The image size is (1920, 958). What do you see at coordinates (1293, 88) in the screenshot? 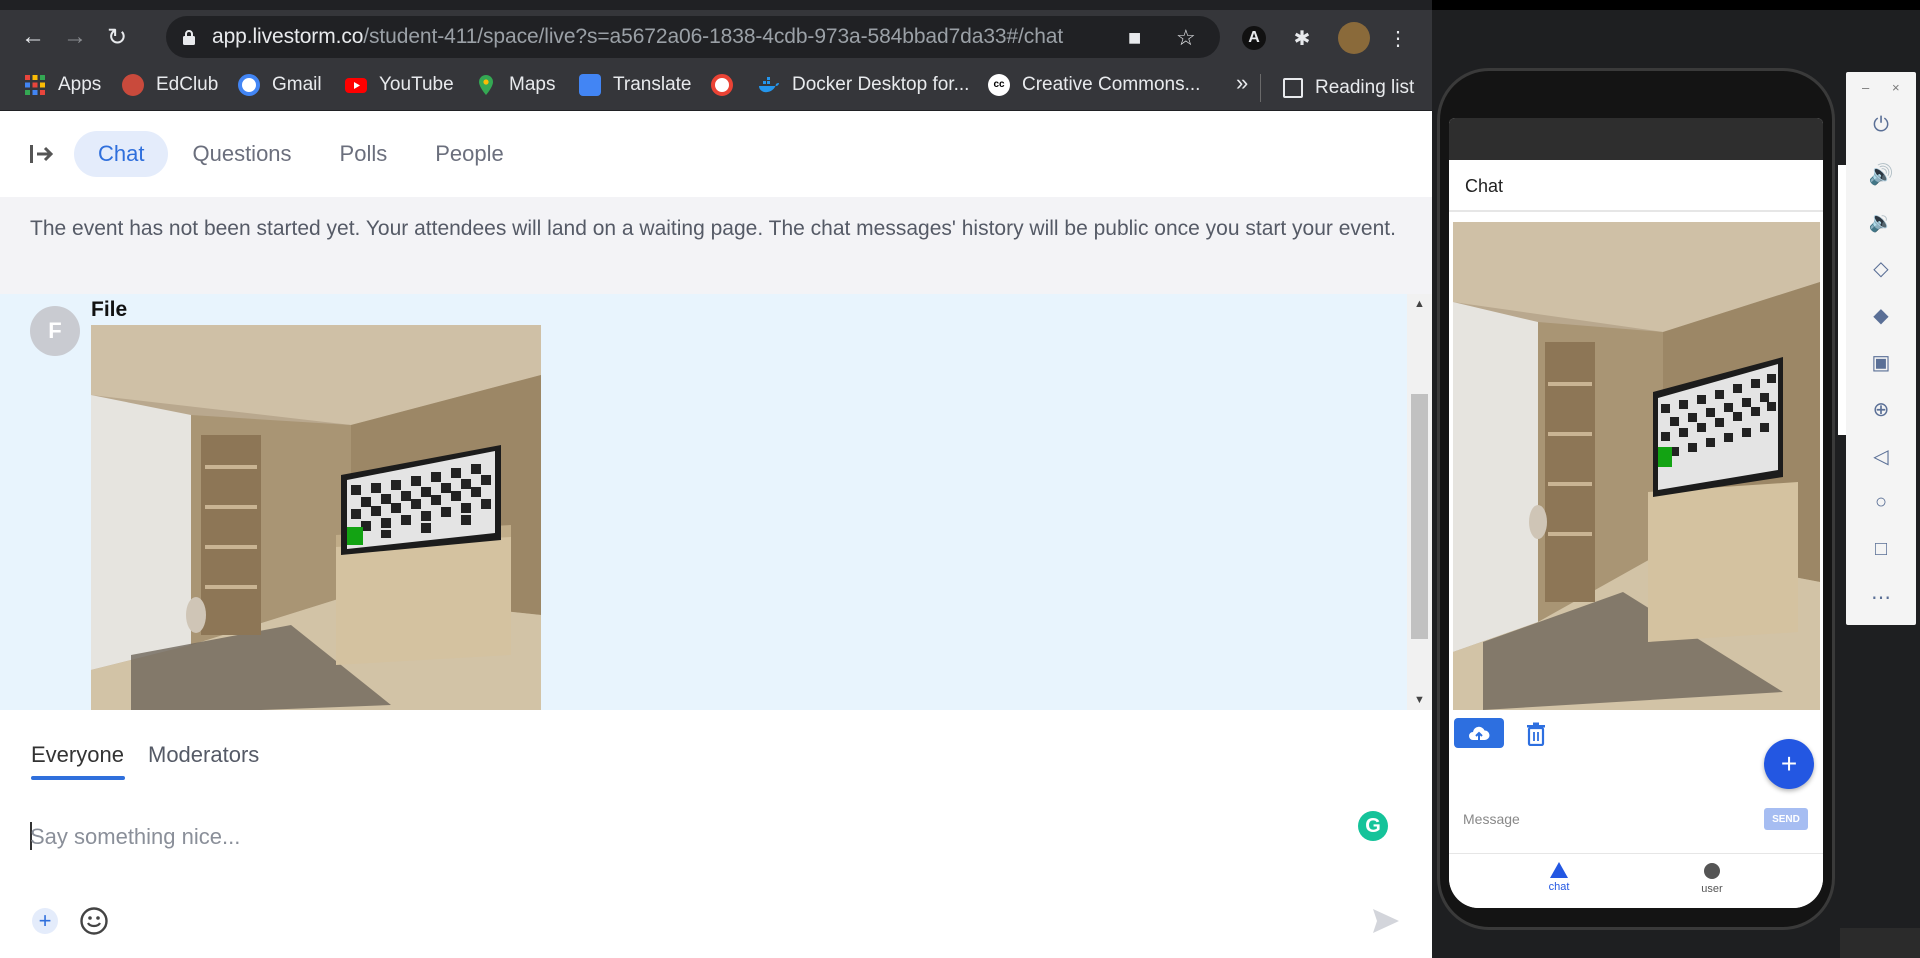
I see `reading-list-icon` at bounding box center [1293, 88].